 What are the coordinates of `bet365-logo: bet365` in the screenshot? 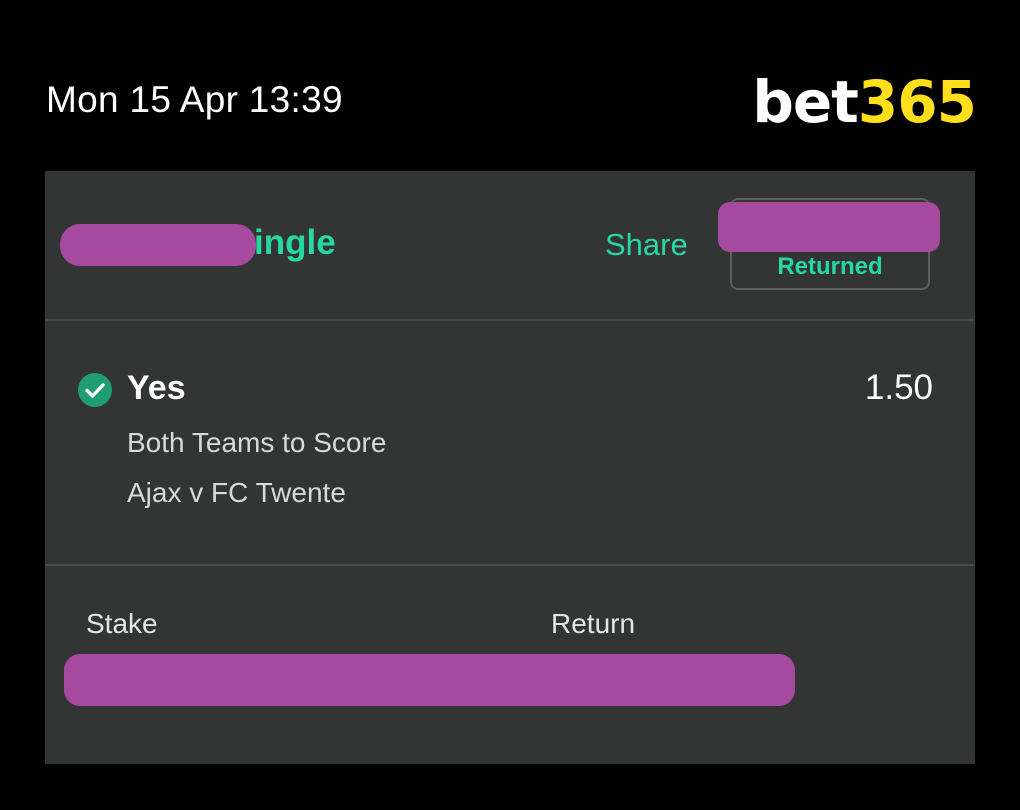 It's located at (864, 102).